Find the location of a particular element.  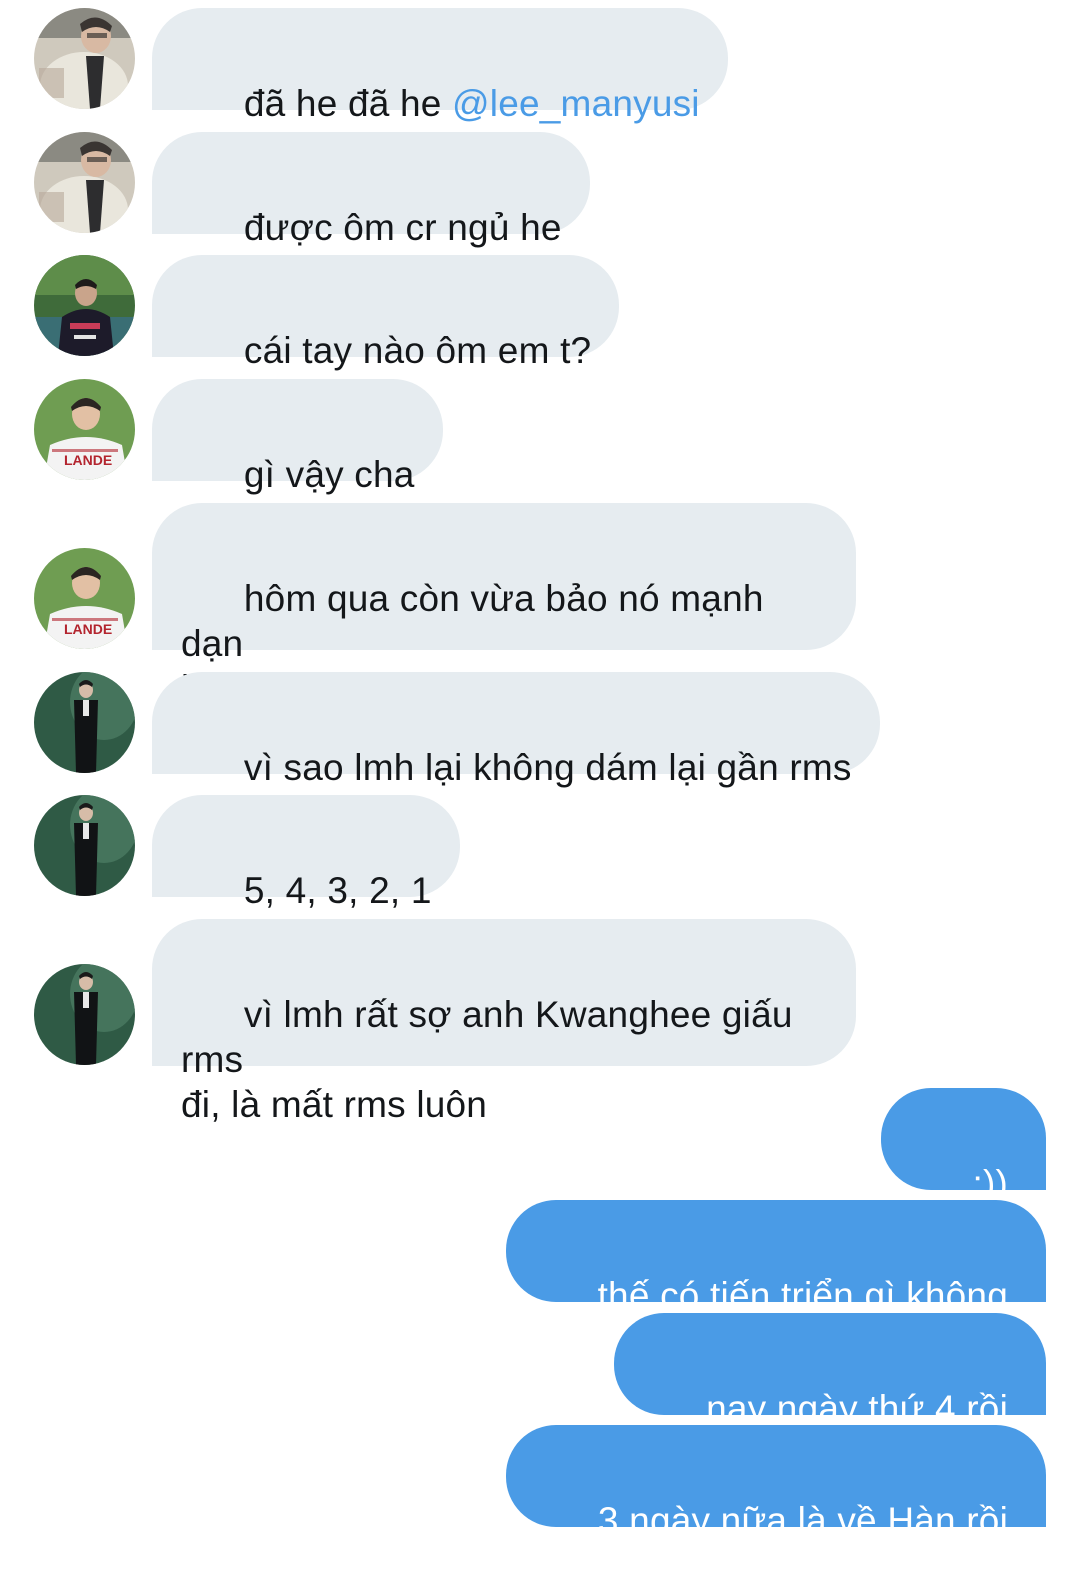

message-incoming: đã he đã he @lee_manyusi is located at coordinates (540, 66).